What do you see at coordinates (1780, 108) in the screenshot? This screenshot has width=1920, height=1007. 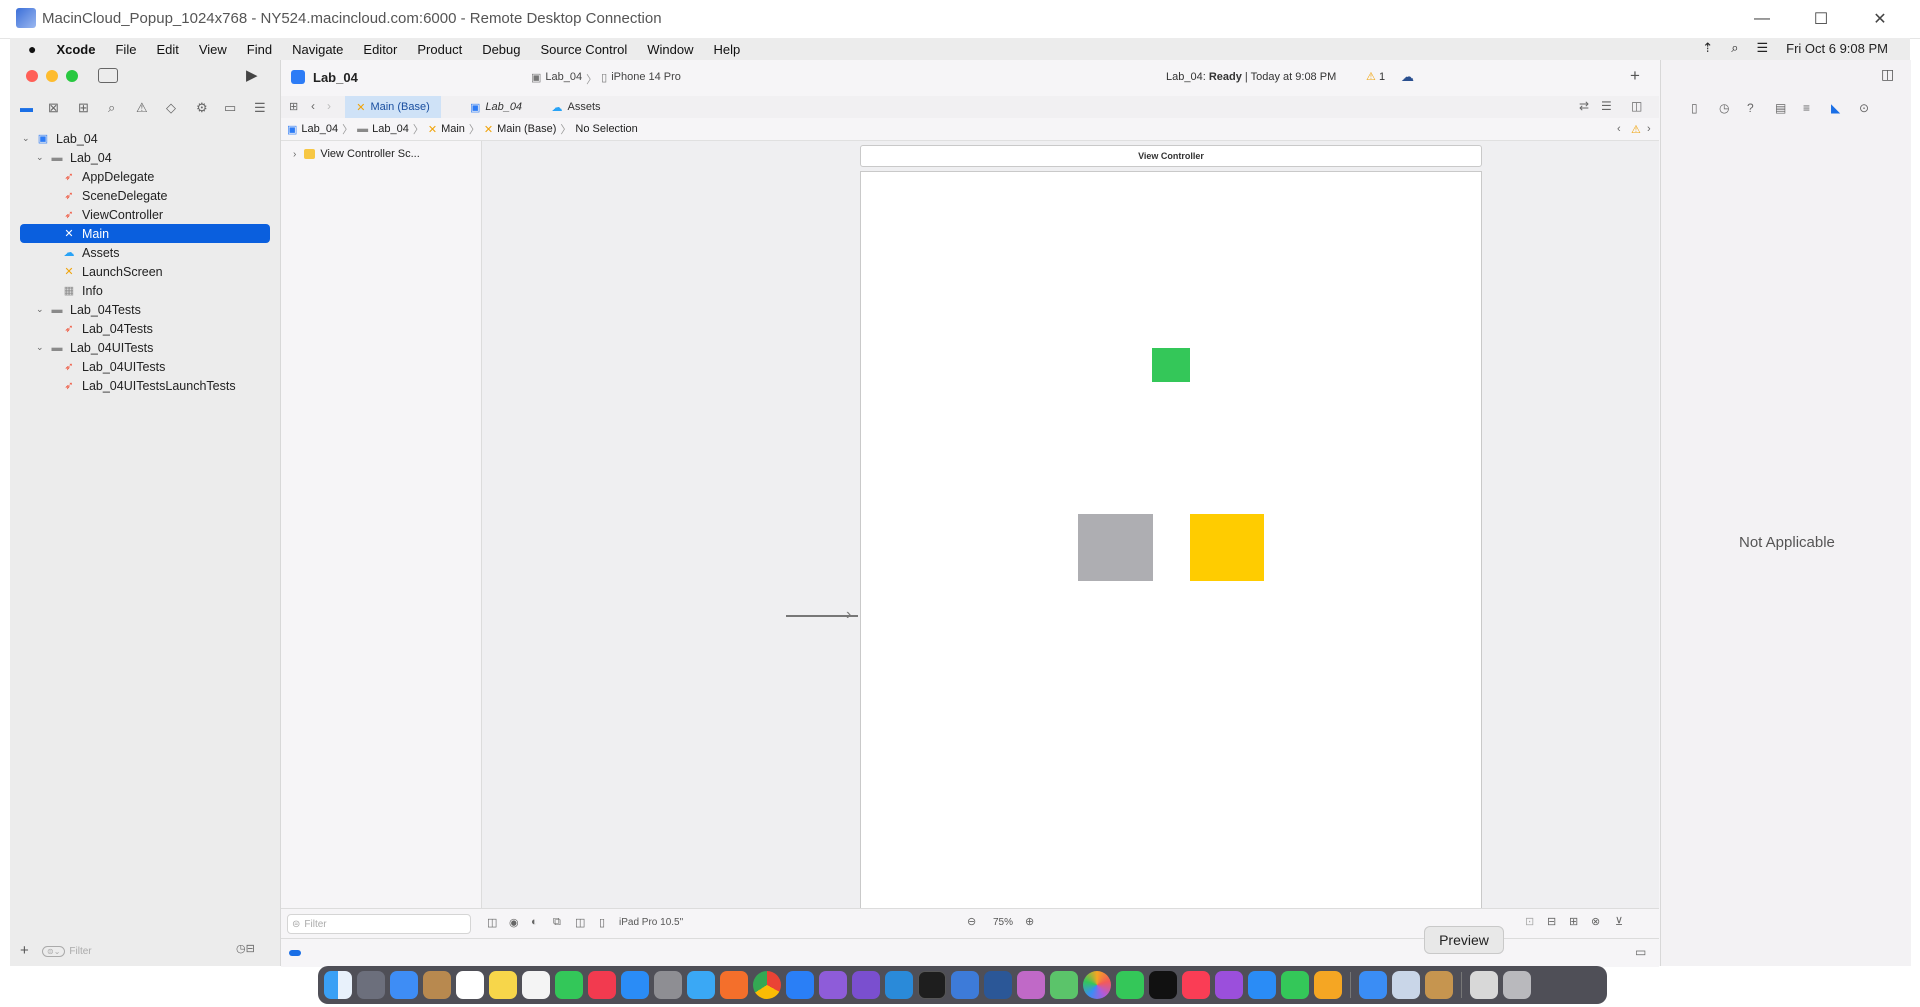 I see `identity-inspector-icon: ▤` at bounding box center [1780, 108].